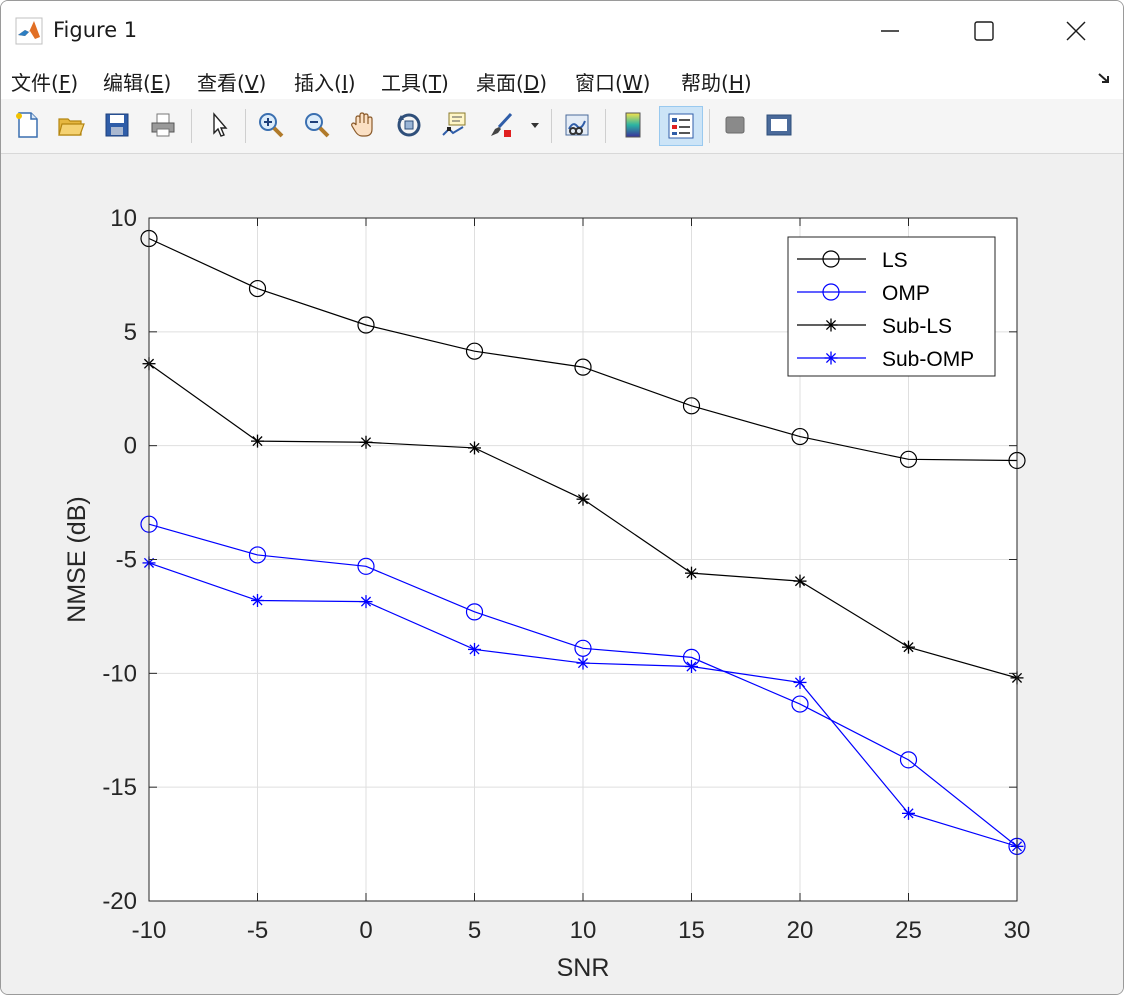  I want to click on maximize-icon, so click(984, 31).